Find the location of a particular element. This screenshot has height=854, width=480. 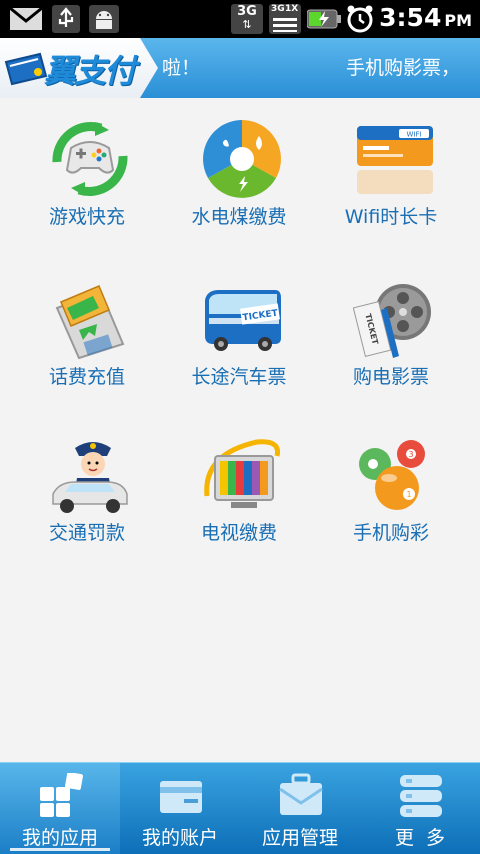

more-list-icon is located at coordinates (421, 796).